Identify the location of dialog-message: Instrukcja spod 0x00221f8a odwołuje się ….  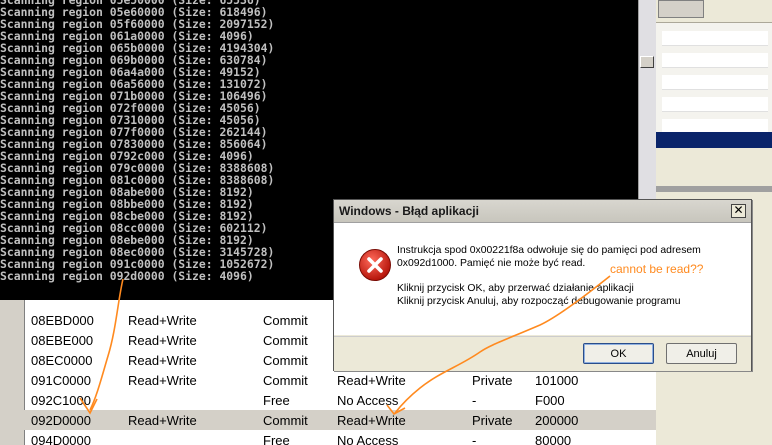
(569, 276).